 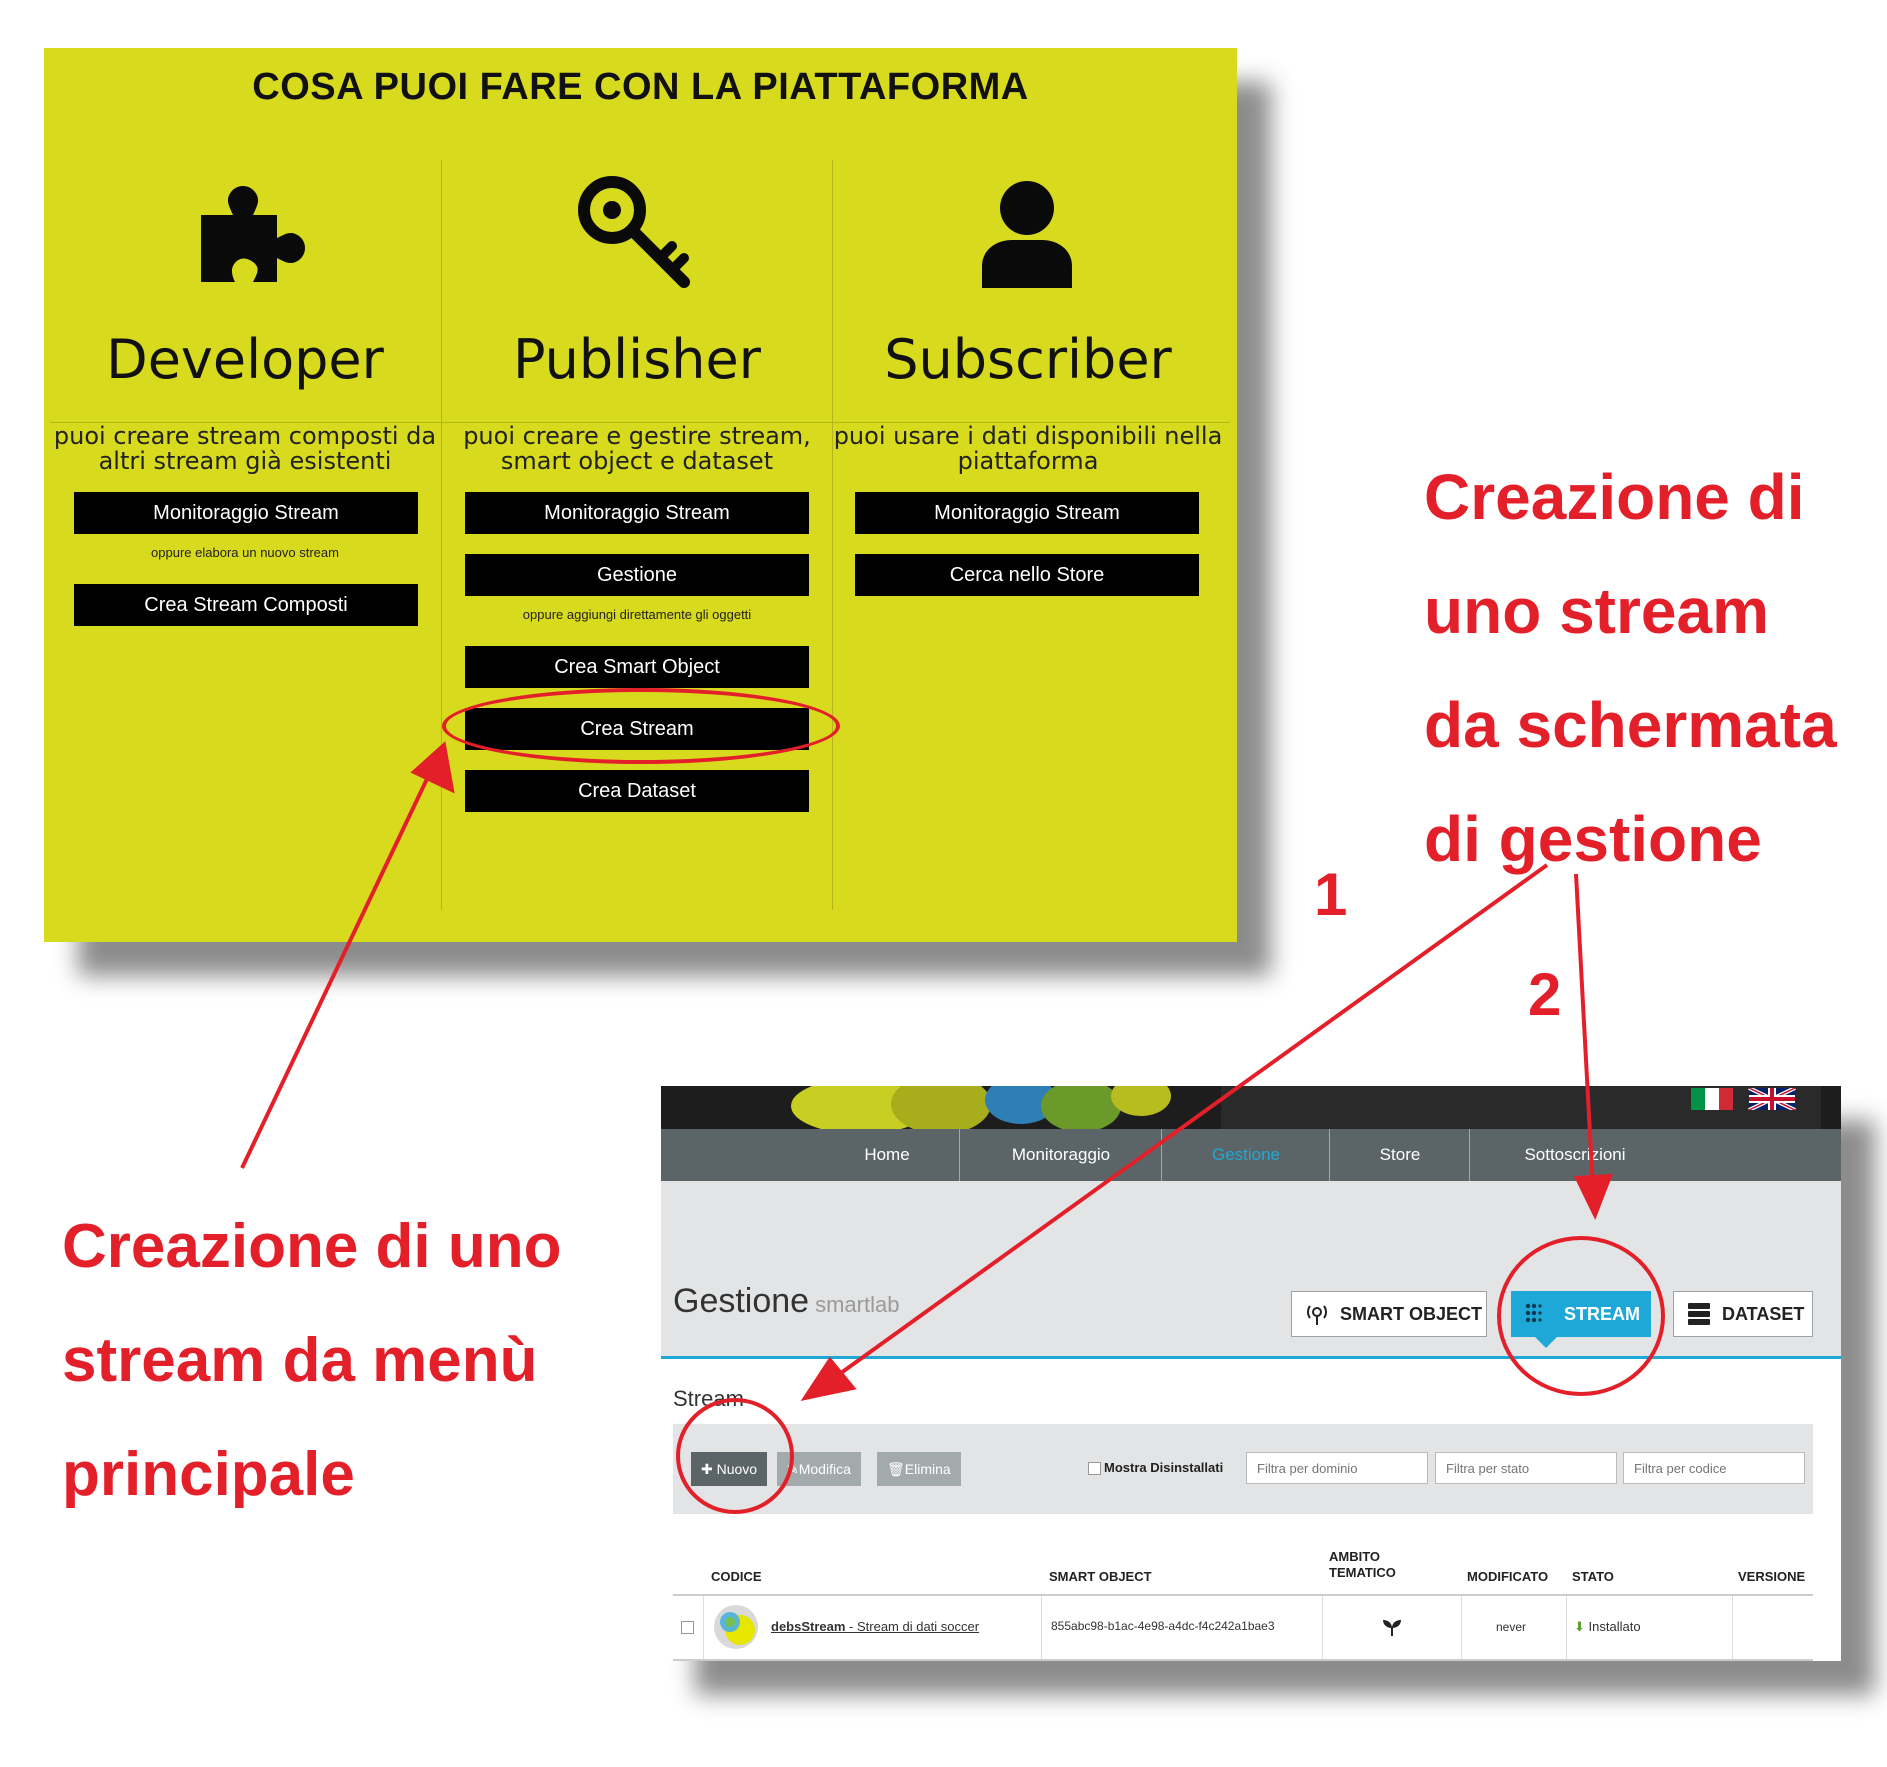 I want to click on arrow-1-to-nuovo, so click(x=1174, y=1132).